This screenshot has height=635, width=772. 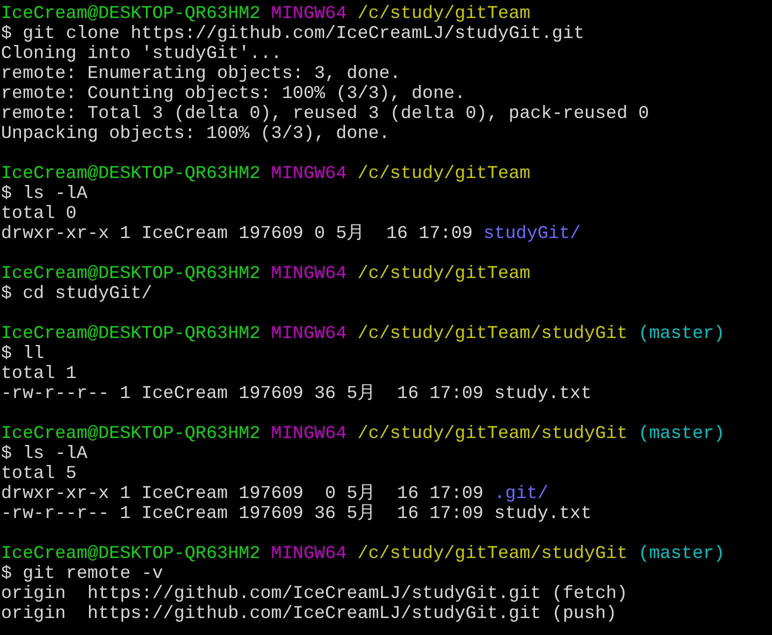 I want to click on output-text: total 5, so click(x=39, y=474).